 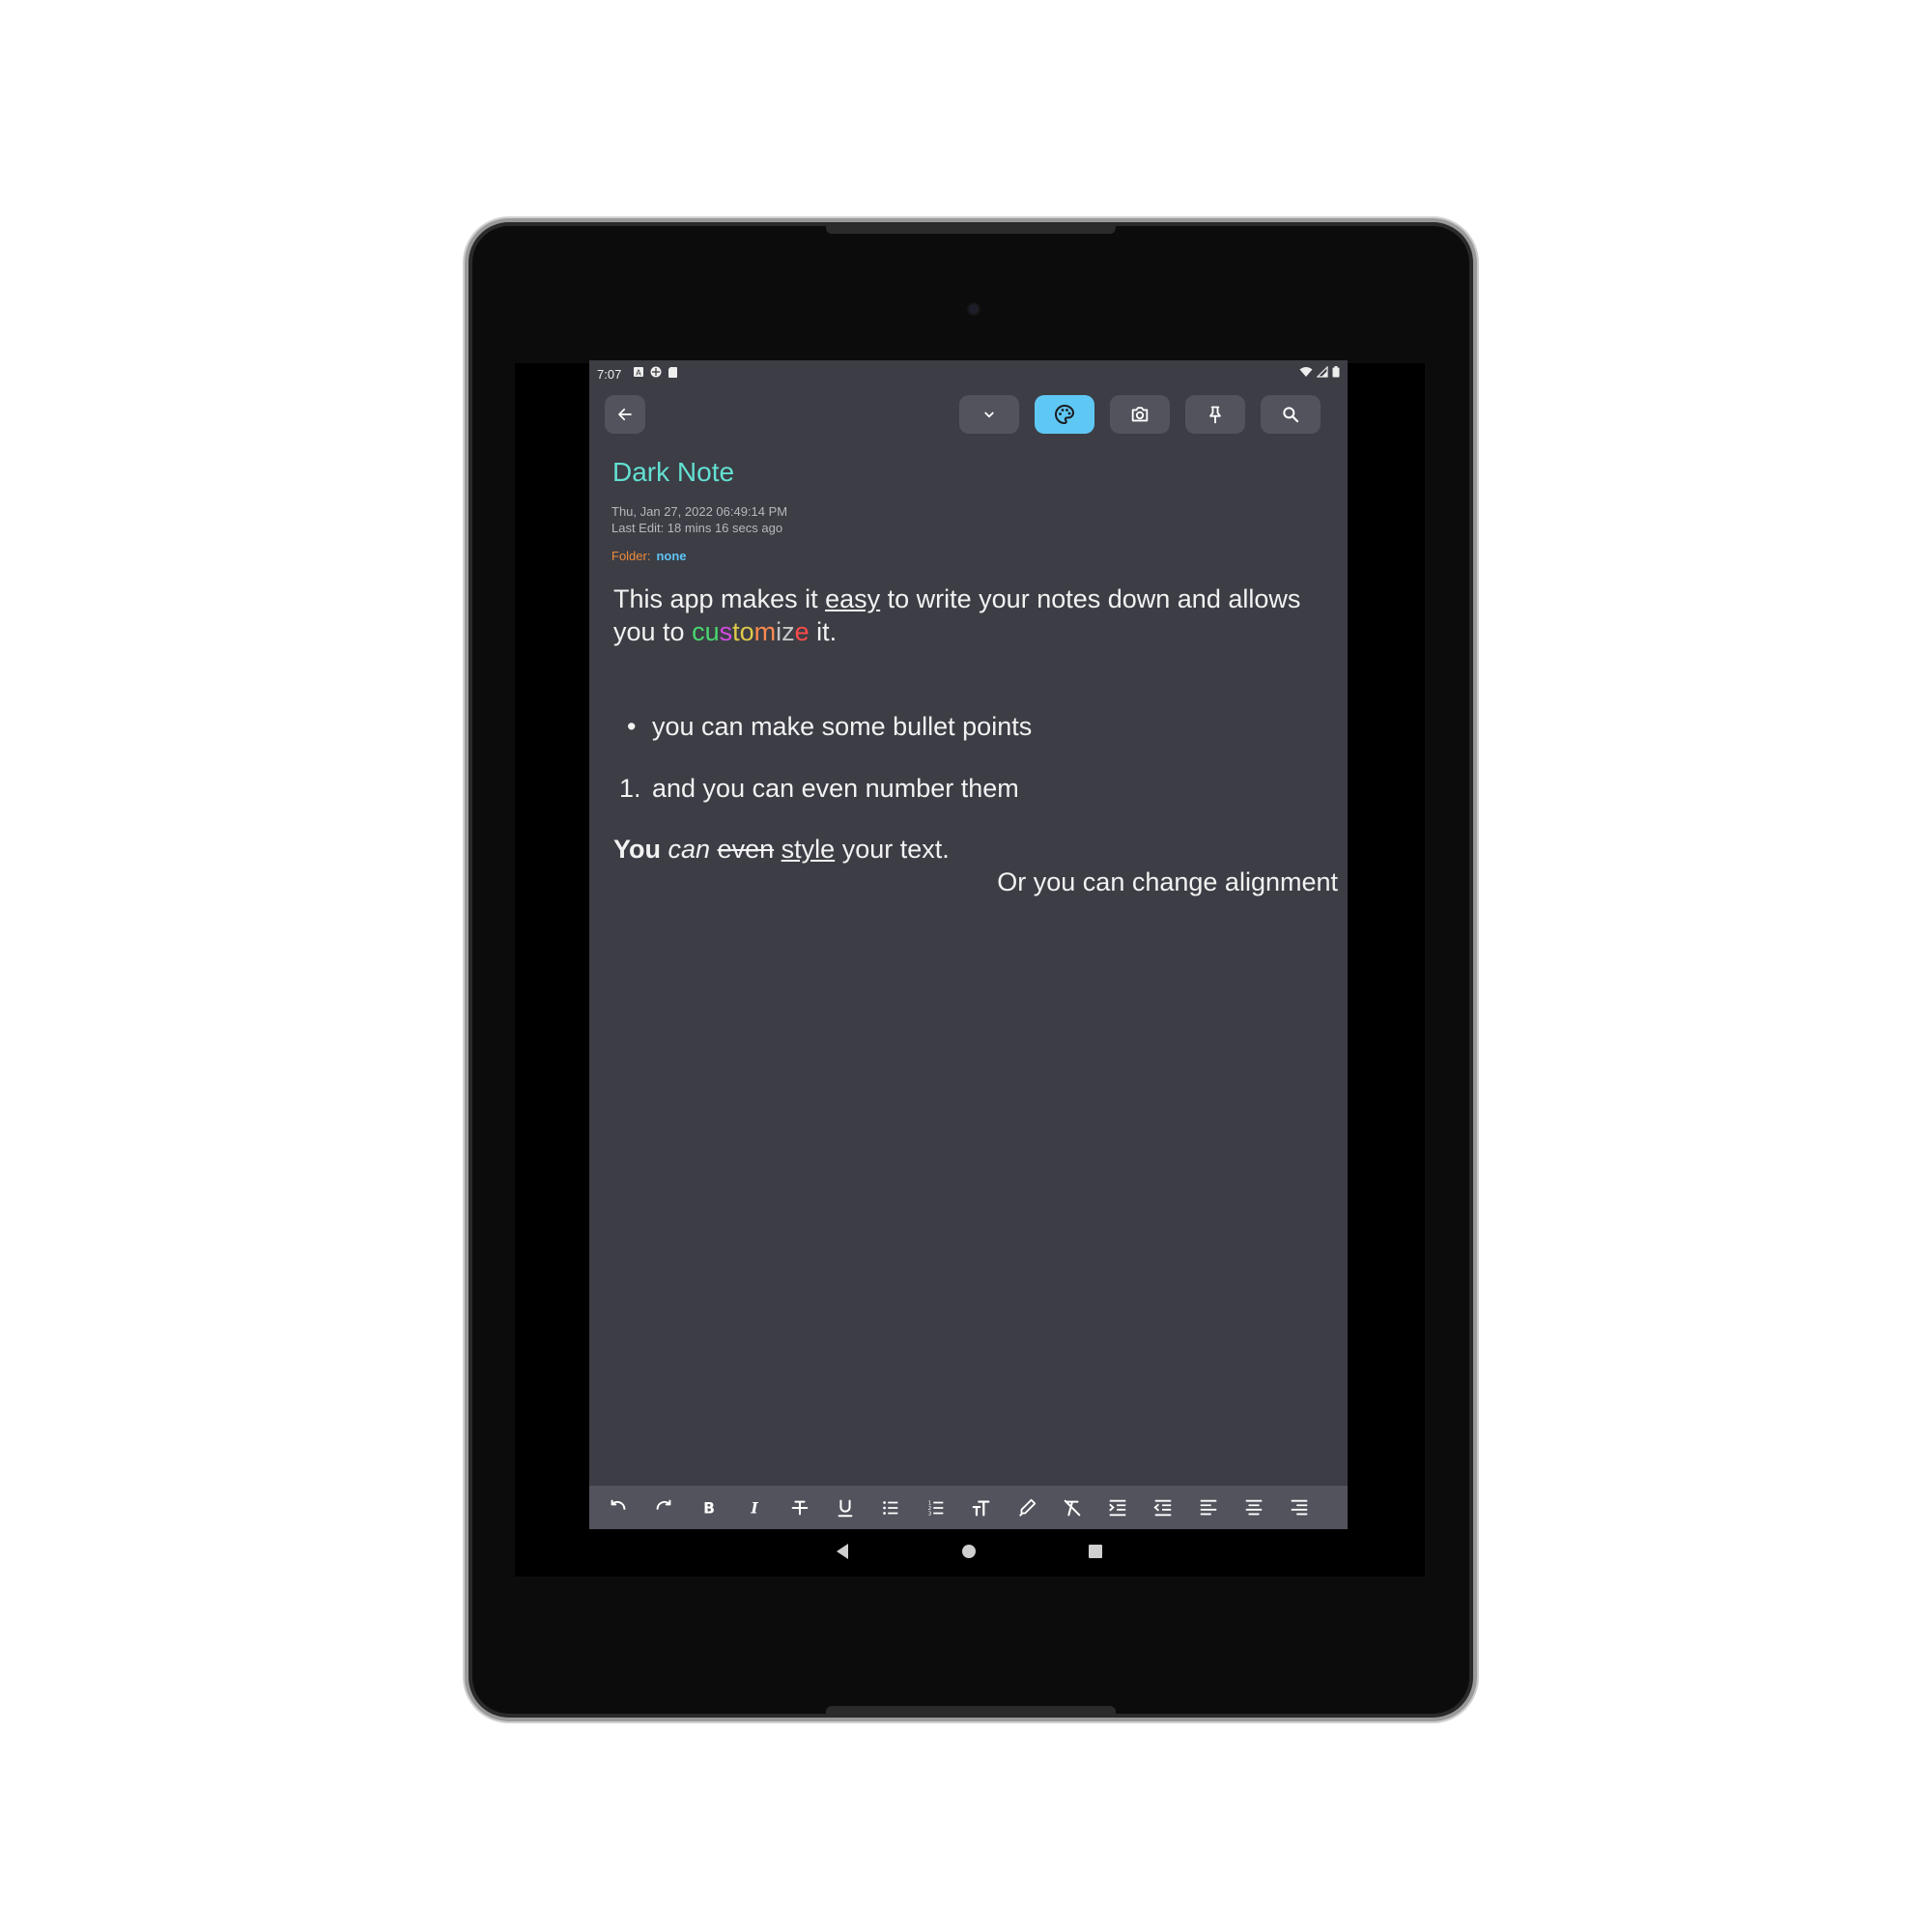 I want to click on bold-icon: B, so click(x=709, y=1508).